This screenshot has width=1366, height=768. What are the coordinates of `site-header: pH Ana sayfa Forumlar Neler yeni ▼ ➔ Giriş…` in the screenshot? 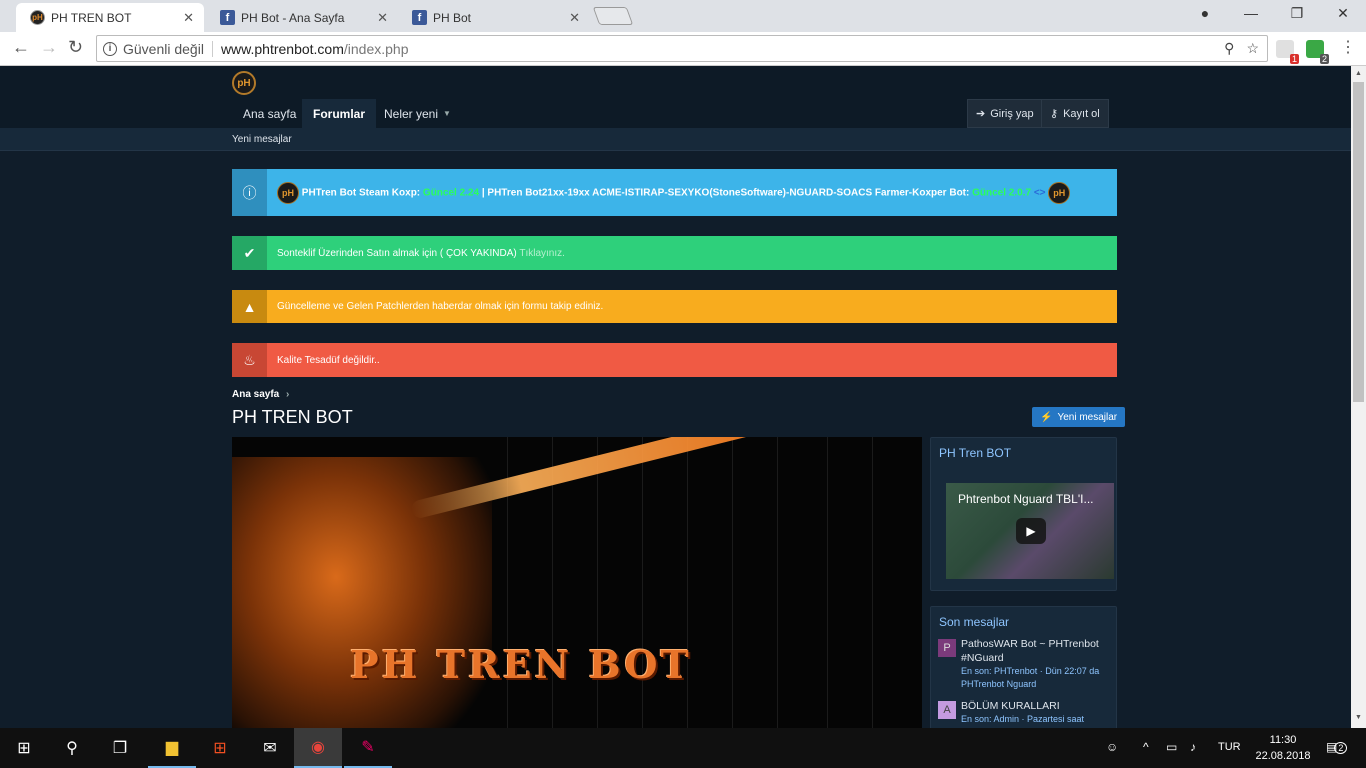 It's located at (675, 97).